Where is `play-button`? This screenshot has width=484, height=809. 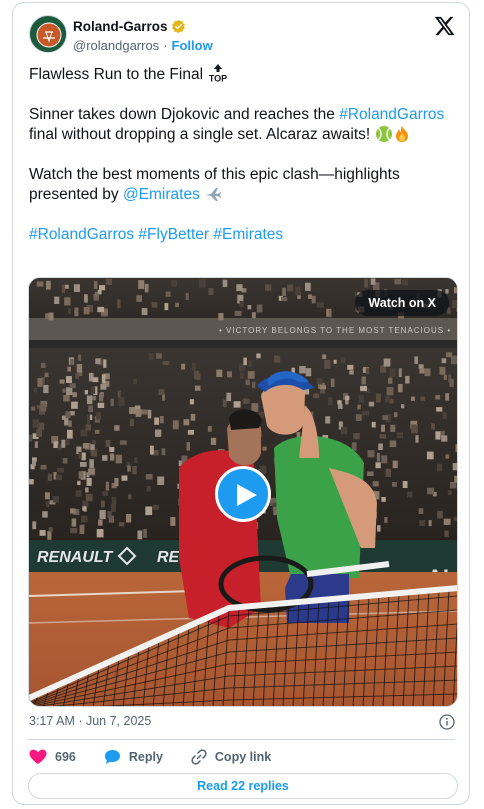 play-button is located at coordinates (243, 494).